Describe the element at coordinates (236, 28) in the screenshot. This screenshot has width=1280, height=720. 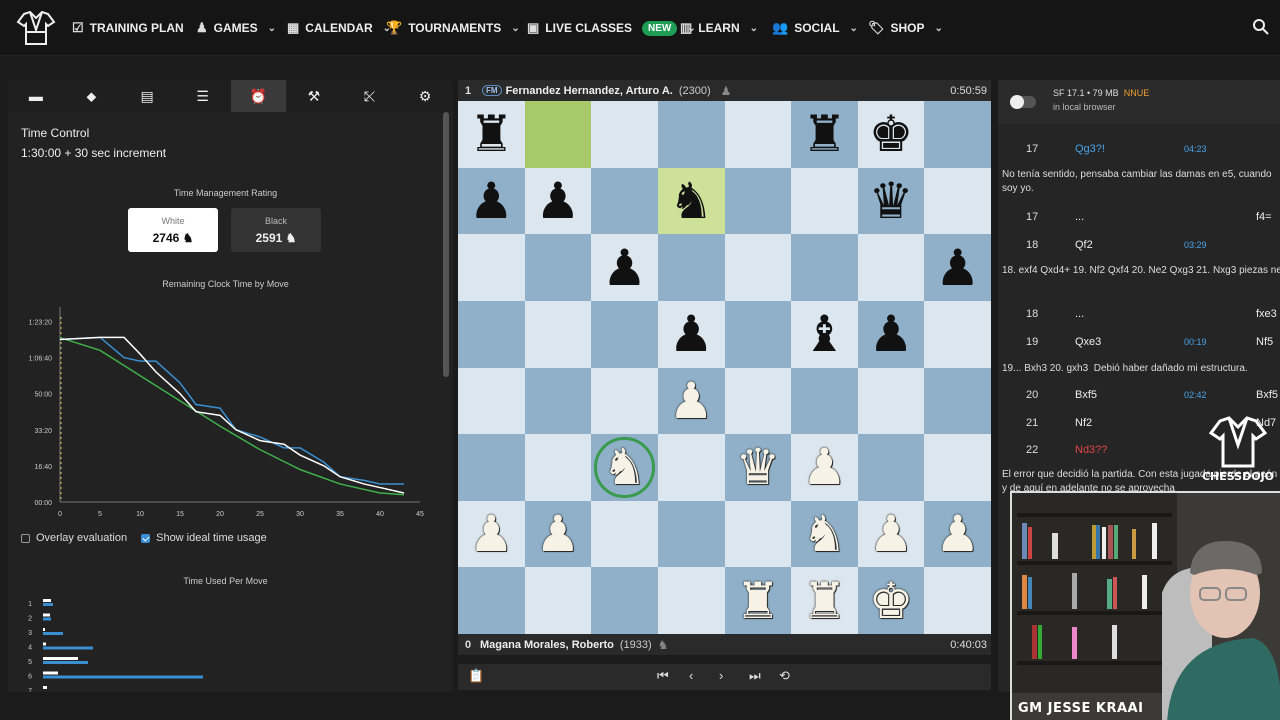
I see `nav-item-games: ♟ GAMES ⌄` at that location.